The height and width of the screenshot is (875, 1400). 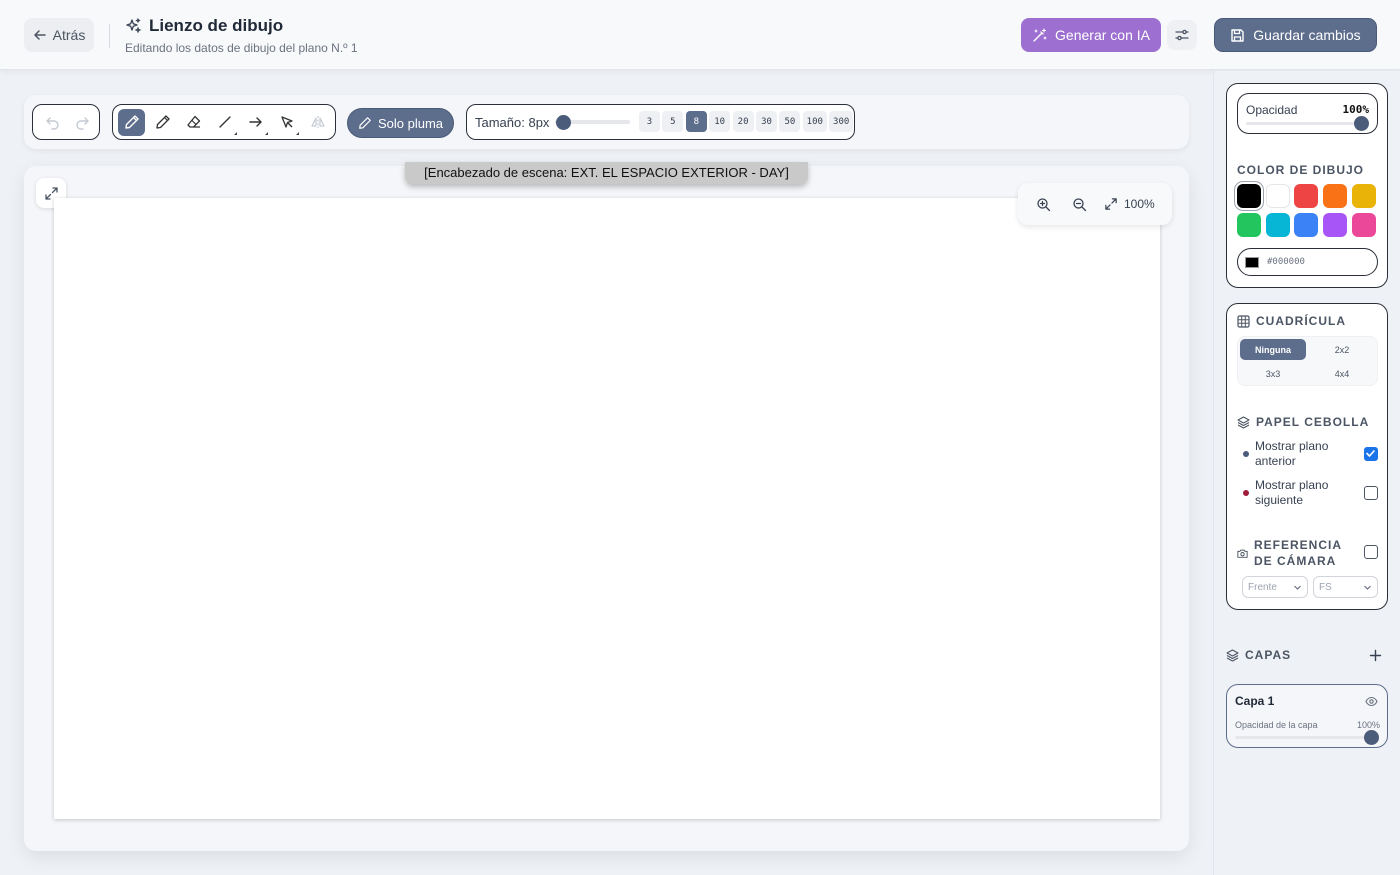 I want to click on zoom-out-icon, so click(x=1079, y=204).